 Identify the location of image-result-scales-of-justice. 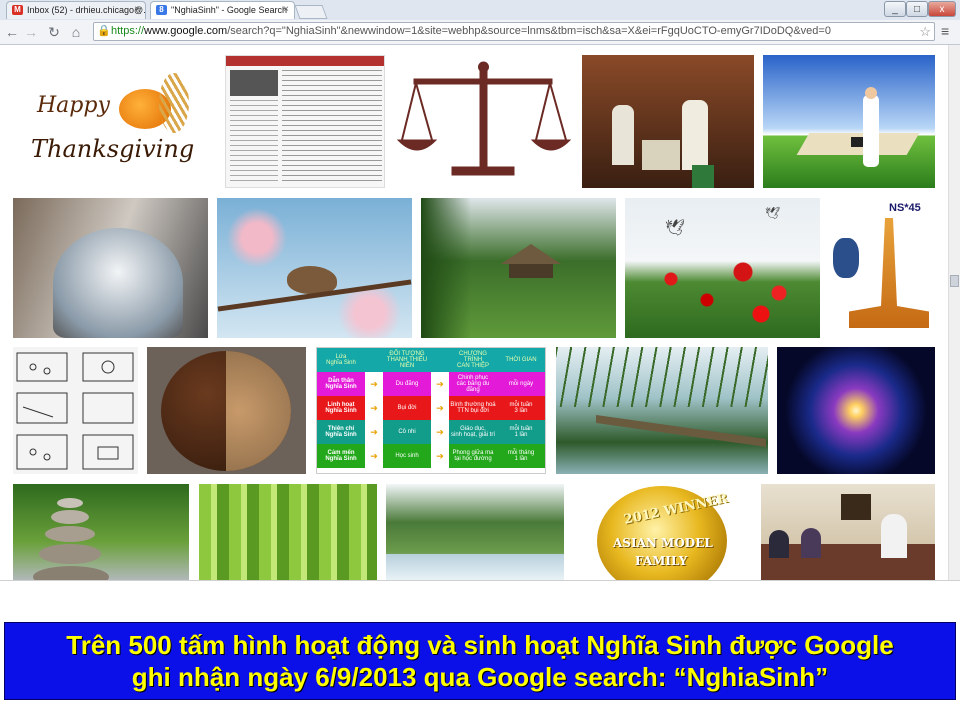
(483, 121).